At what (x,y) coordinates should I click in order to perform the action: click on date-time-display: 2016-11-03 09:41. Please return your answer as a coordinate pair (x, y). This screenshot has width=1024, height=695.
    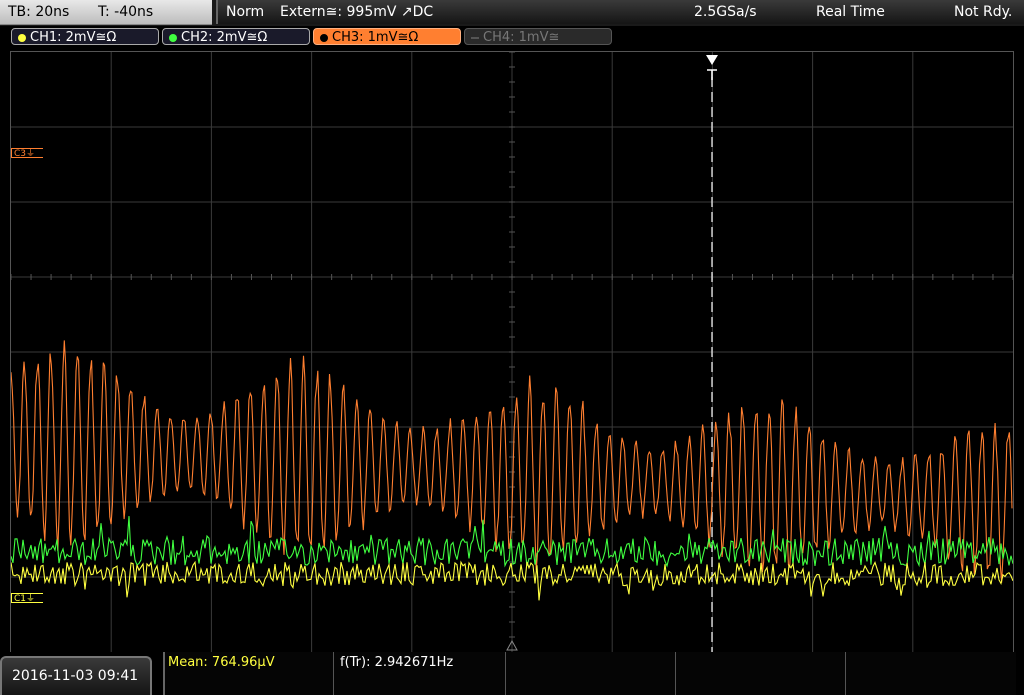
    Looking at the image, I should click on (76, 675).